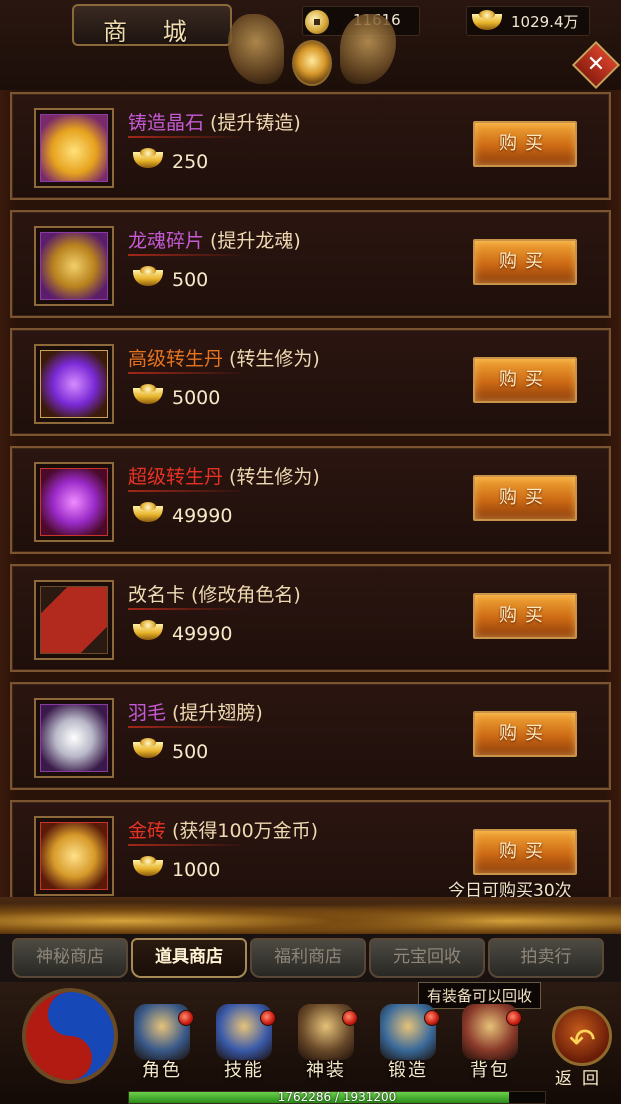 The image size is (621, 1104). What do you see at coordinates (152, 32) in the screenshot?
I see `page-title: 商 城` at bounding box center [152, 32].